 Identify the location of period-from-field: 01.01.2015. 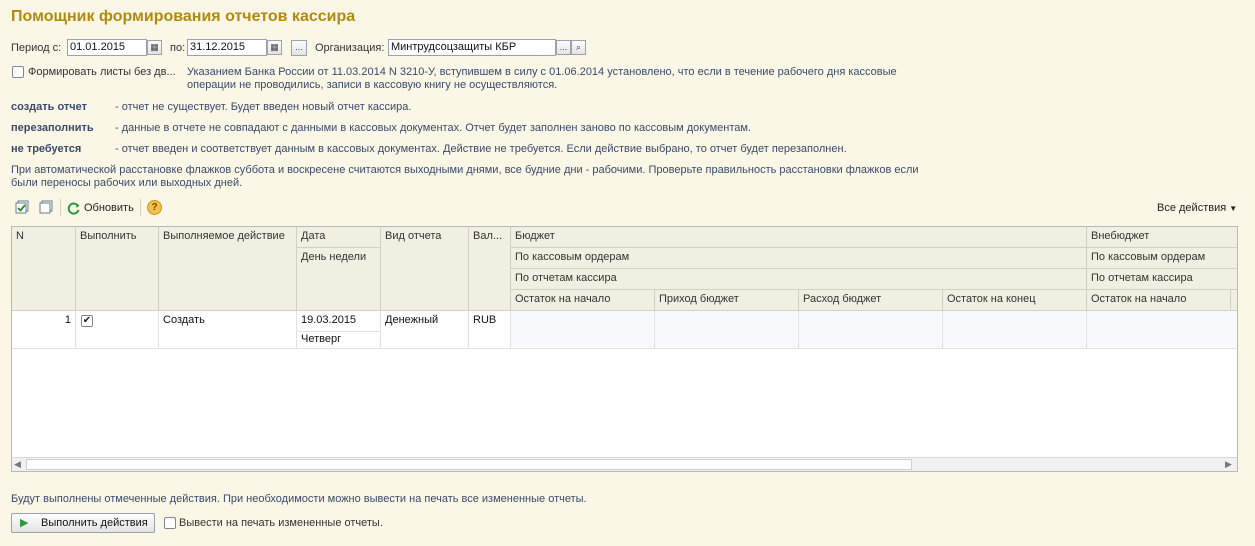
(107, 47).